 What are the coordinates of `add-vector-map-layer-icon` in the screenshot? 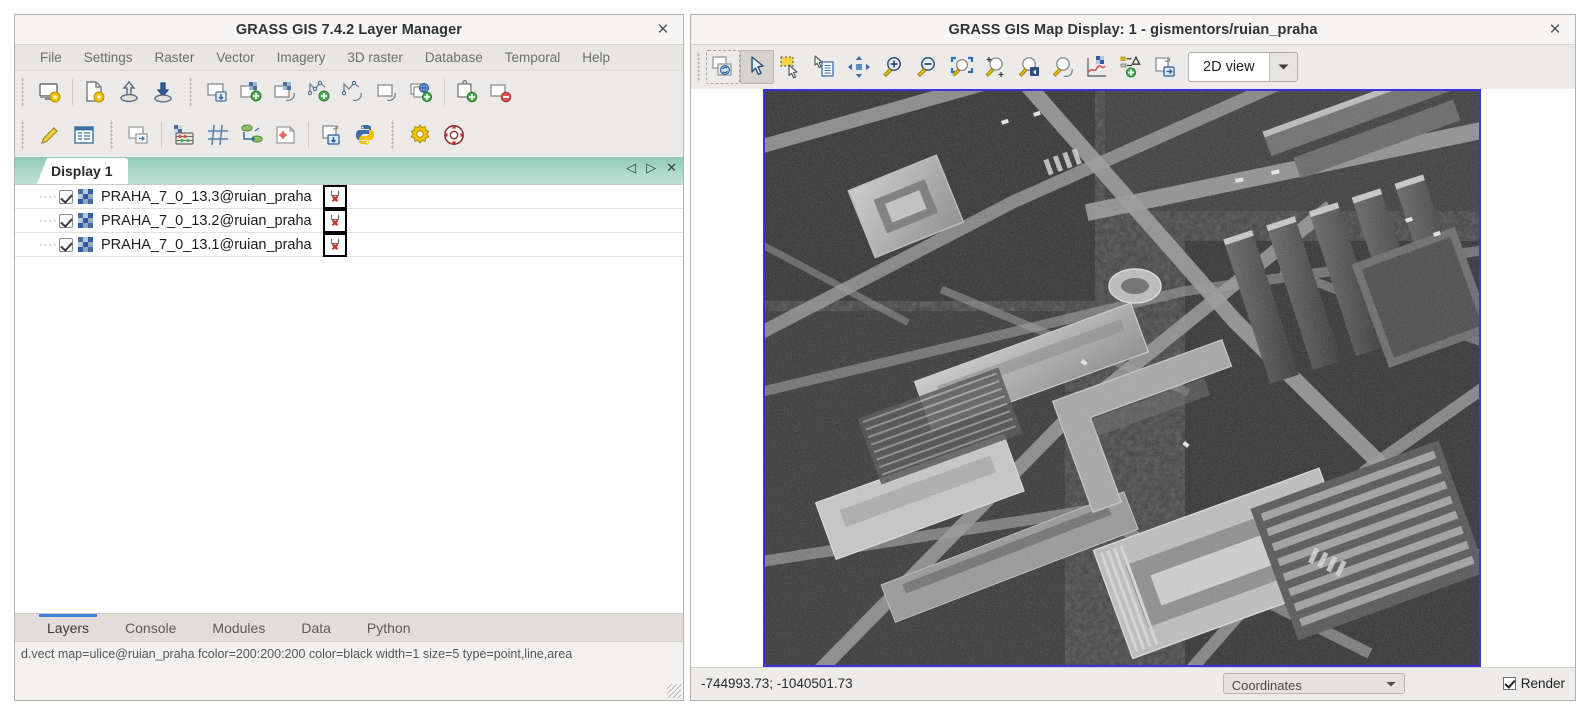 It's located at (320, 92).